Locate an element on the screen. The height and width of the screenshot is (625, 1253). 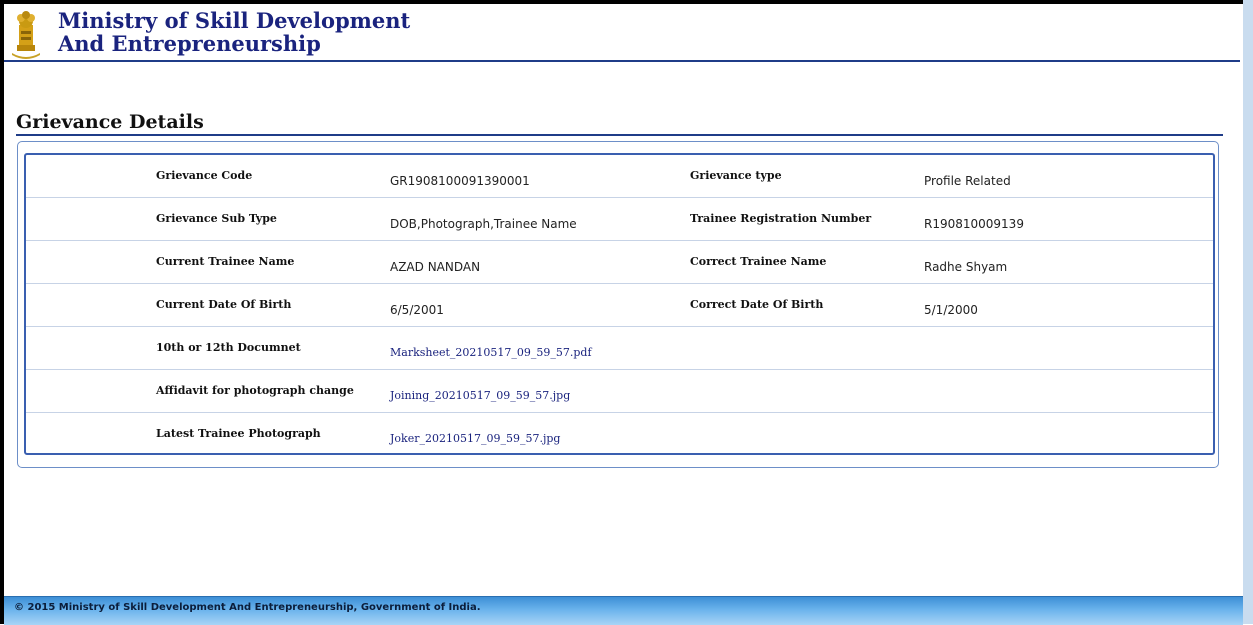
scrollbar-track is located at coordinates (1248, 312).